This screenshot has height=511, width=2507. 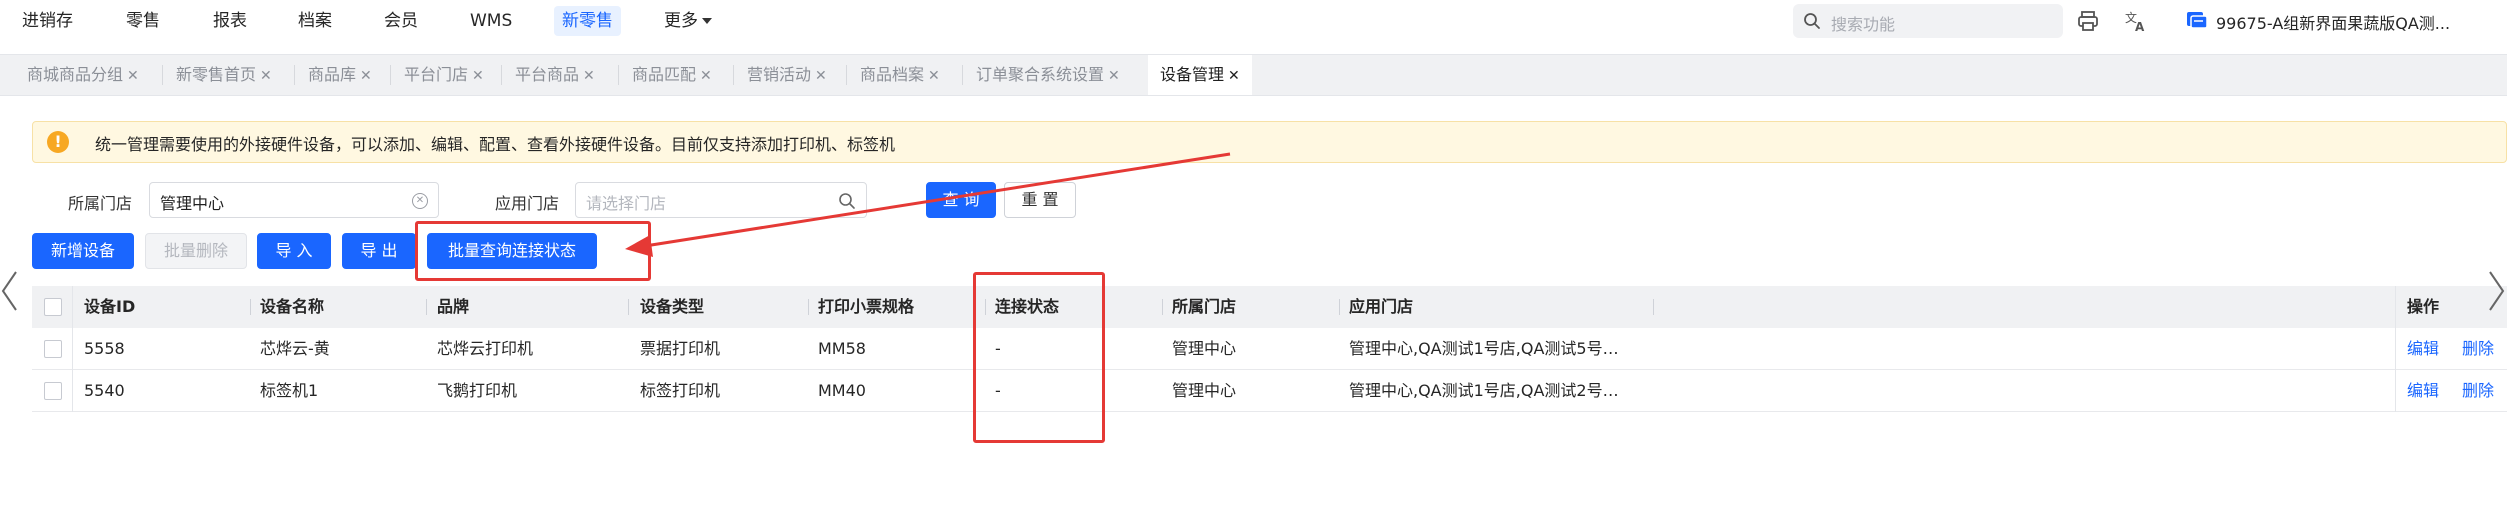 What do you see at coordinates (83, 251) in the screenshot?
I see `add-device-button: 新增设备` at bounding box center [83, 251].